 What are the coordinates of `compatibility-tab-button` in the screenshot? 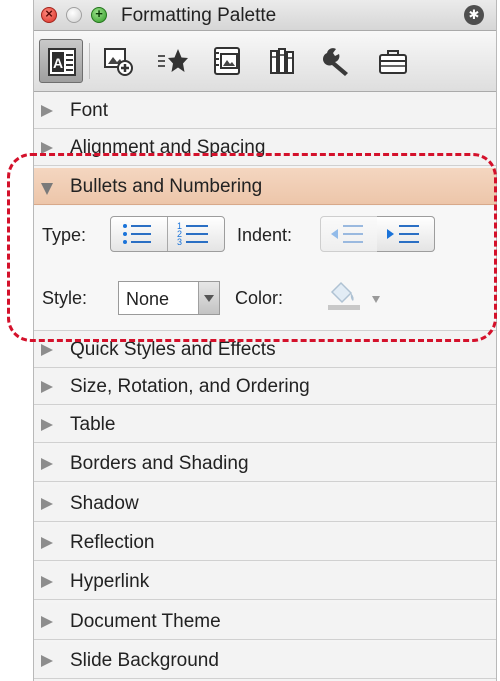 It's located at (338, 61).